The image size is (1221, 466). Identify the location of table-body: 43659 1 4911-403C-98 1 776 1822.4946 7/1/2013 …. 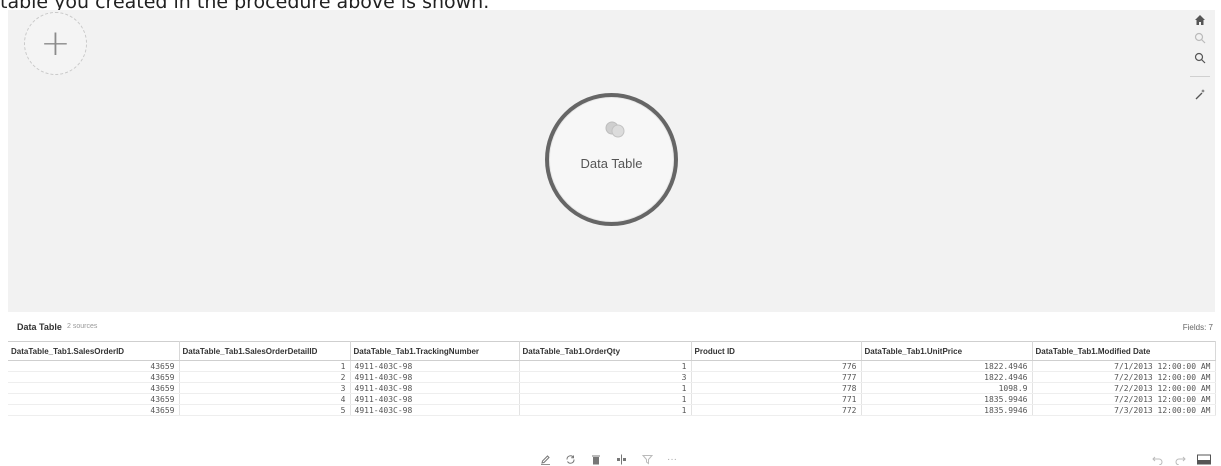
(612, 388).